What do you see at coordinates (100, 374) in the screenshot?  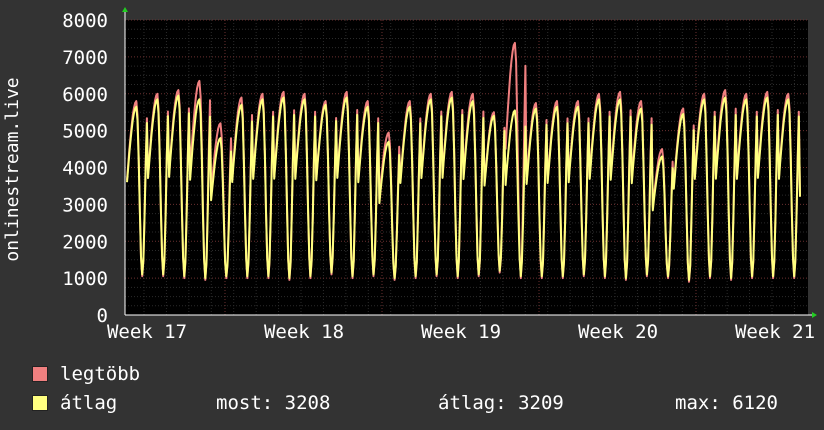 I see `legend-label-max: legtöbb` at bounding box center [100, 374].